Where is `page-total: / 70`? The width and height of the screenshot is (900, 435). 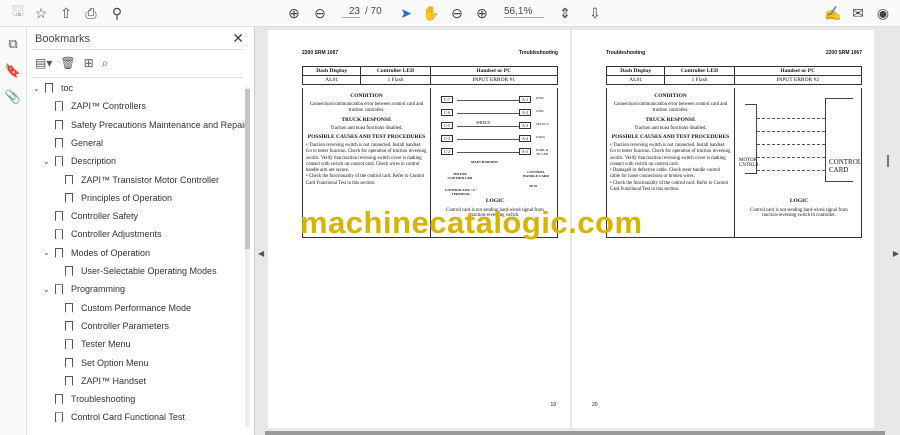 page-total: / 70 is located at coordinates (373, 11).